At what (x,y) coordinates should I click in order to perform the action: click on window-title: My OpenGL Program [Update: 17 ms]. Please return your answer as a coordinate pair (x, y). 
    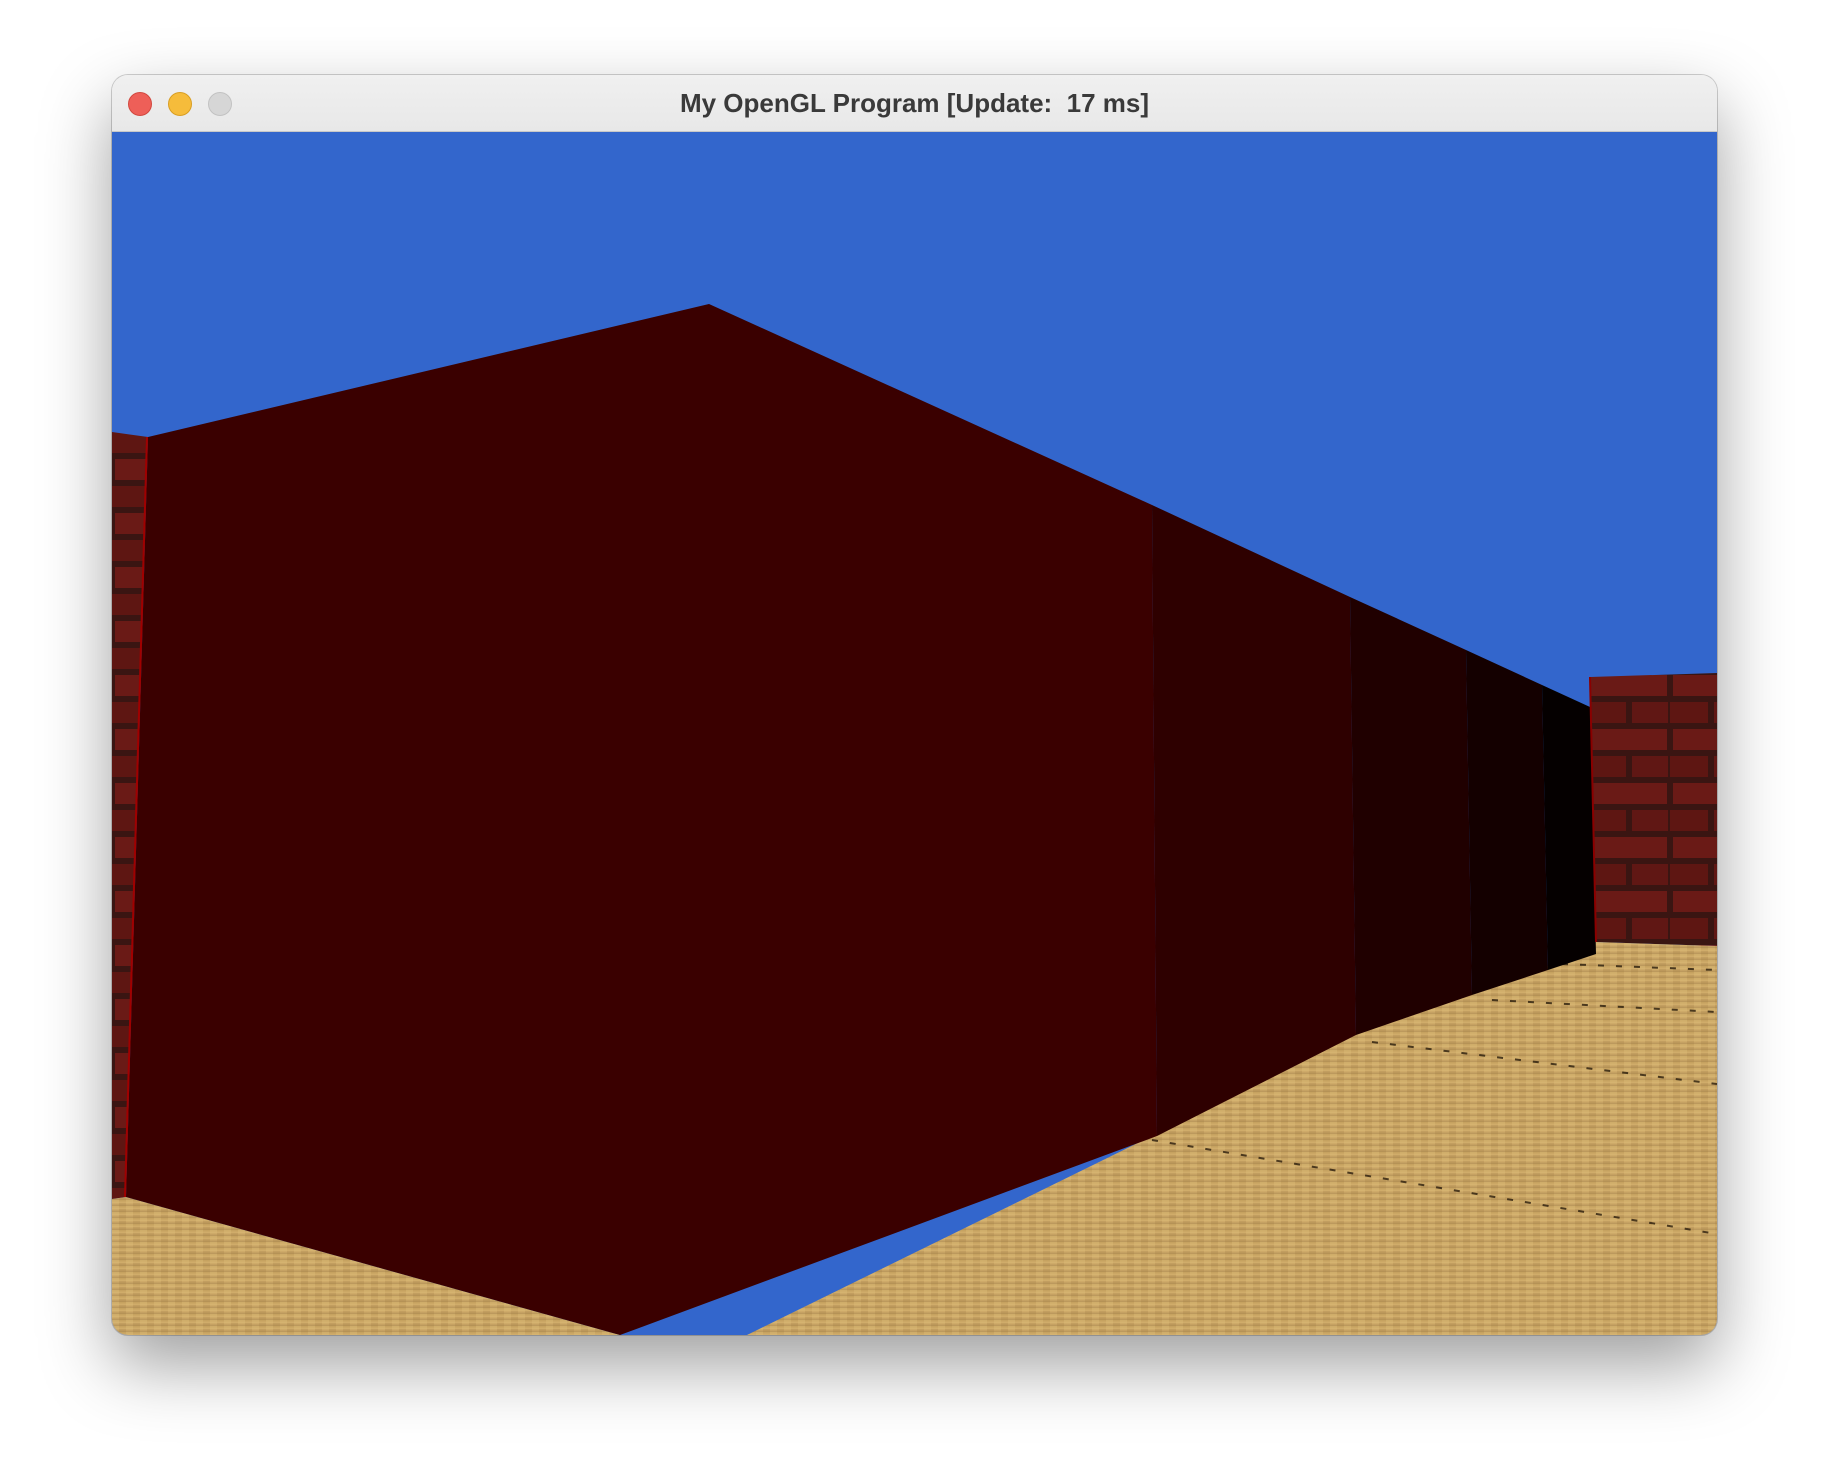
    Looking at the image, I should click on (914, 103).